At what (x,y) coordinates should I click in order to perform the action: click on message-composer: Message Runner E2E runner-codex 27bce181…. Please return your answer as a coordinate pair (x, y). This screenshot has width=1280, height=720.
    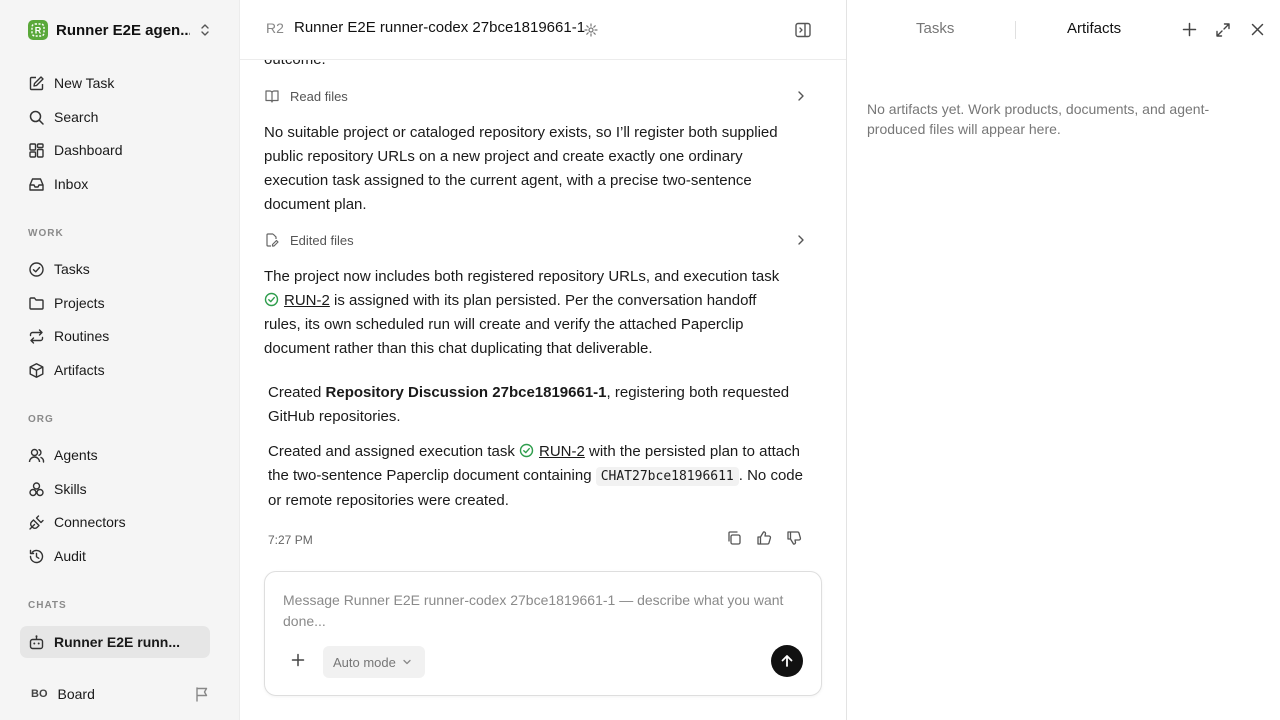
    Looking at the image, I should click on (543, 633).